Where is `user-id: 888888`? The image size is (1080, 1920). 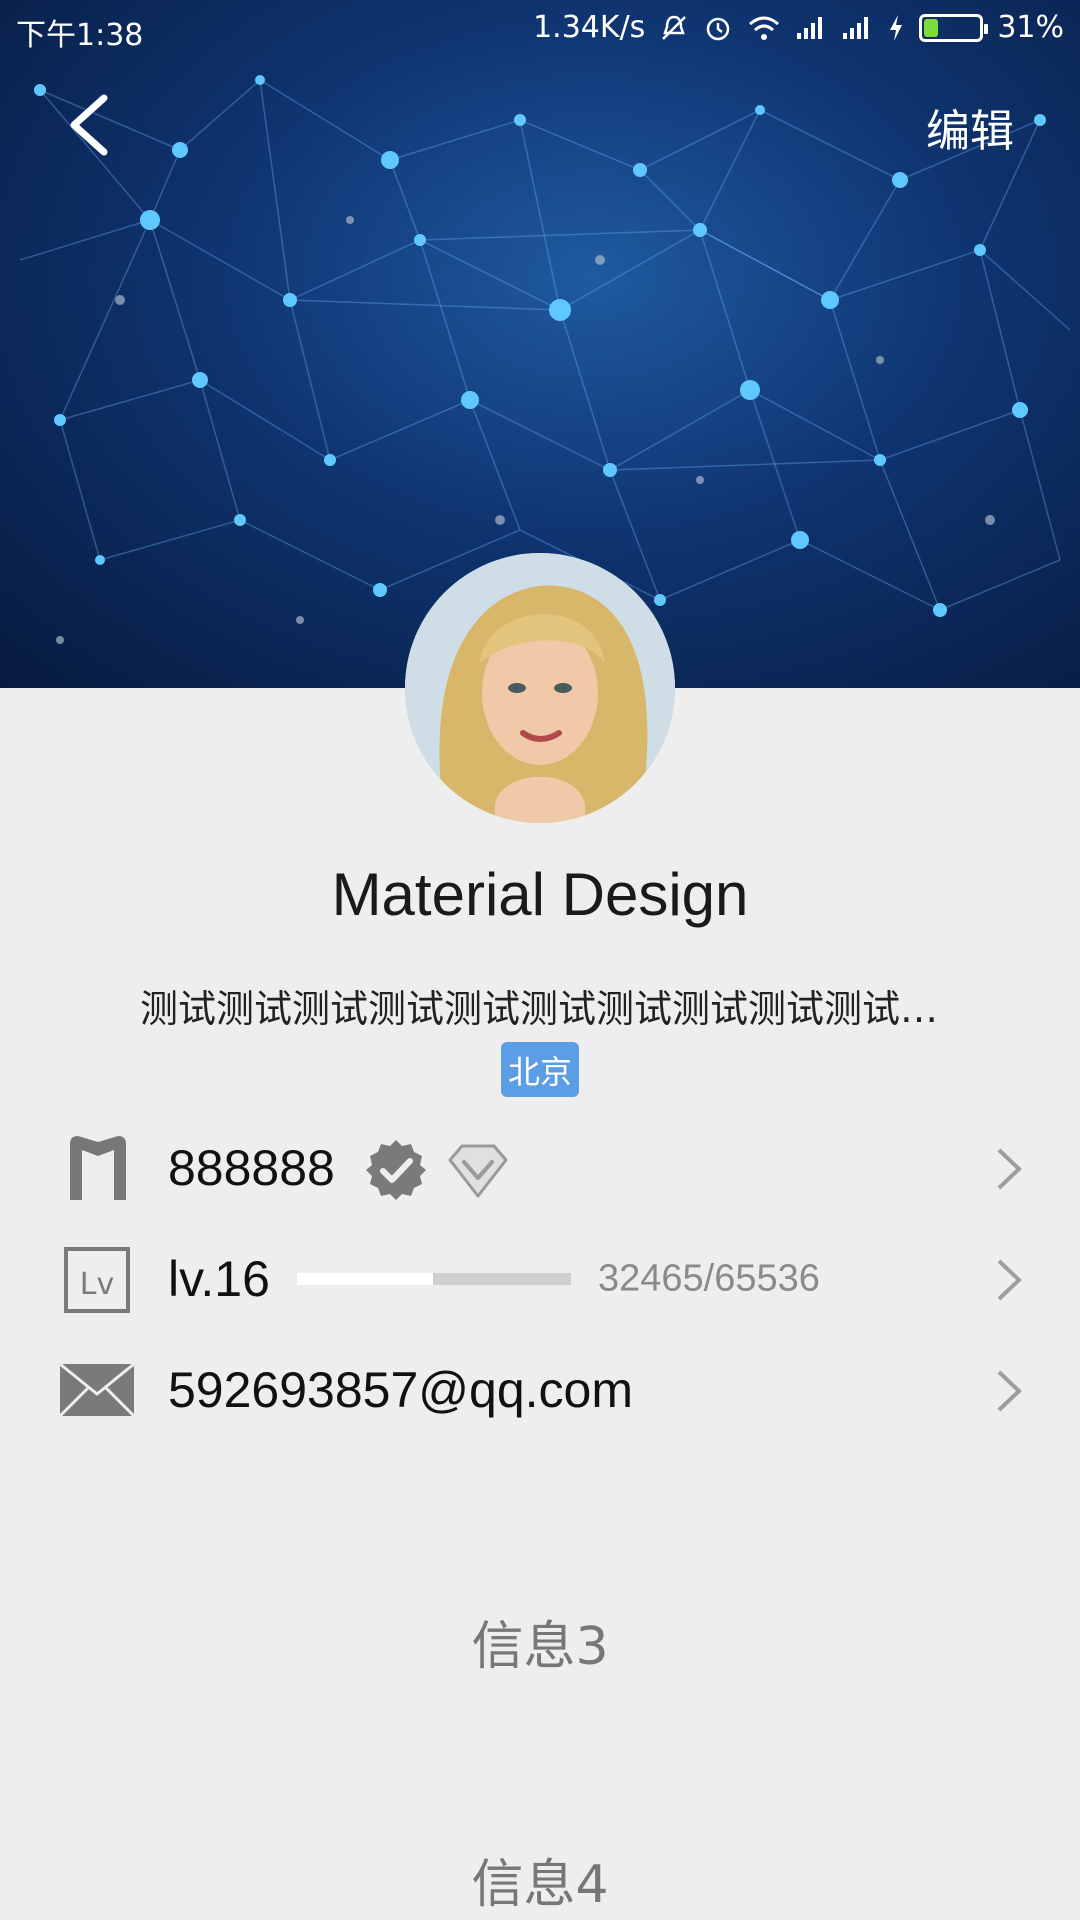
user-id: 888888 is located at coordinates (251, 1168).